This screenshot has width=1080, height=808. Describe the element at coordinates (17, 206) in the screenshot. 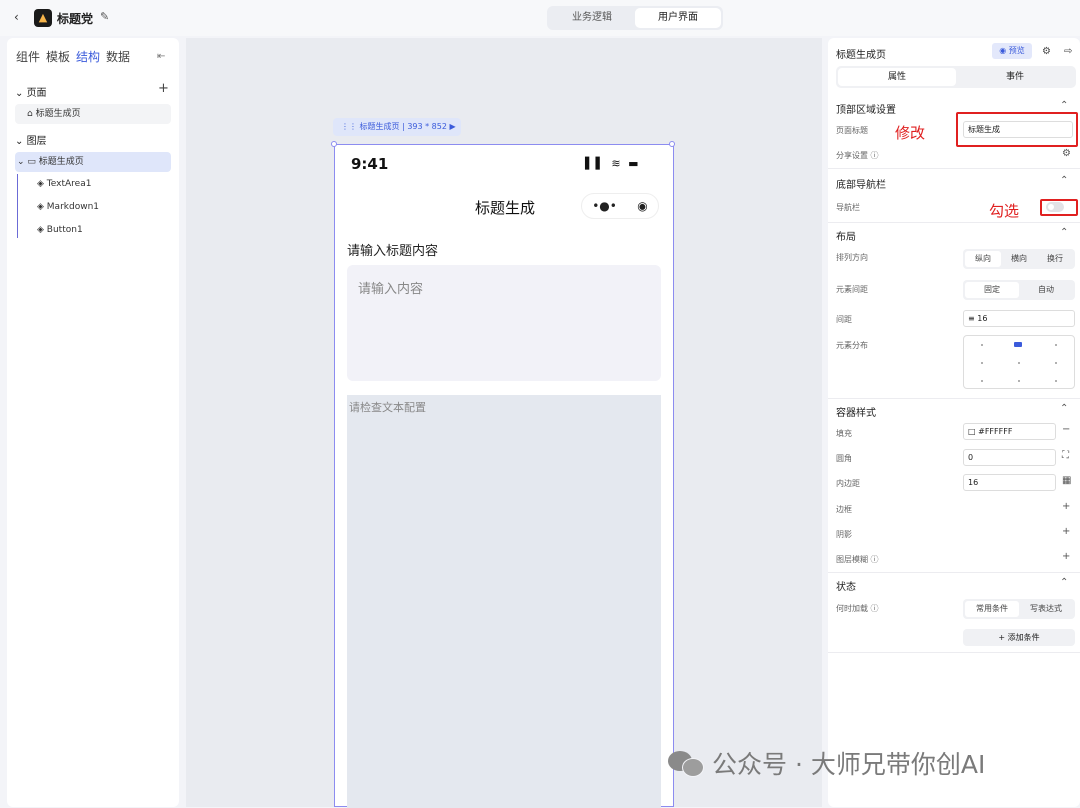

I see `layer-tree-line` at that location.